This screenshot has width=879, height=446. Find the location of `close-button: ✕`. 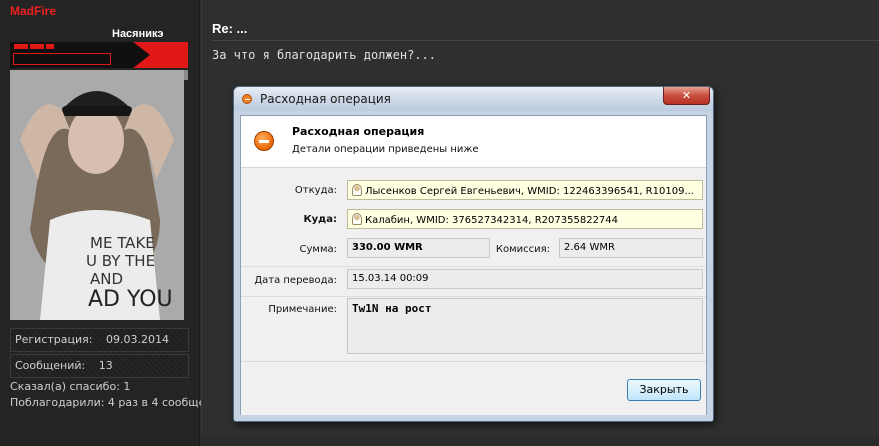

close-button: ✕ is located at coordinates (686, 96).